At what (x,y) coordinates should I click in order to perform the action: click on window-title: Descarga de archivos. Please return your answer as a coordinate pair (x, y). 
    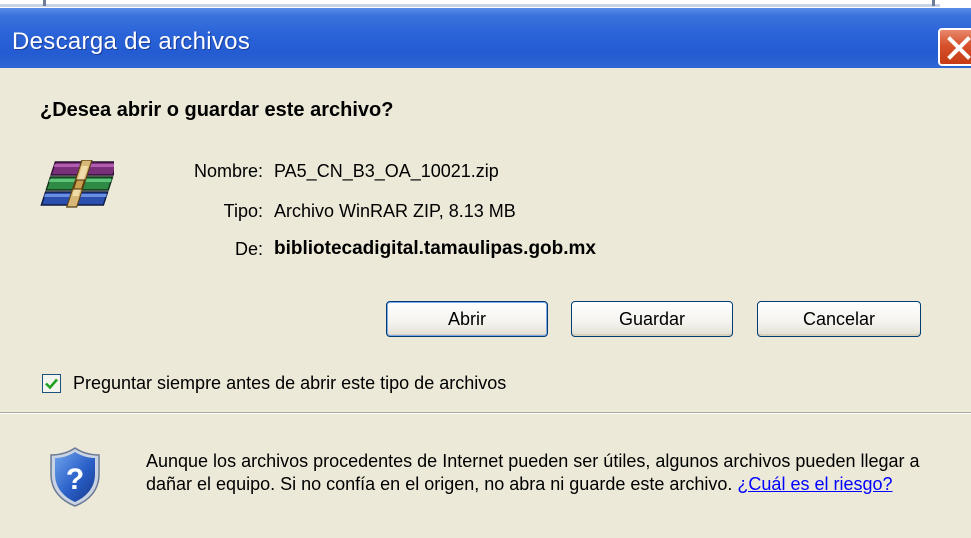
    Looking at the image, I should click on (131, 41).